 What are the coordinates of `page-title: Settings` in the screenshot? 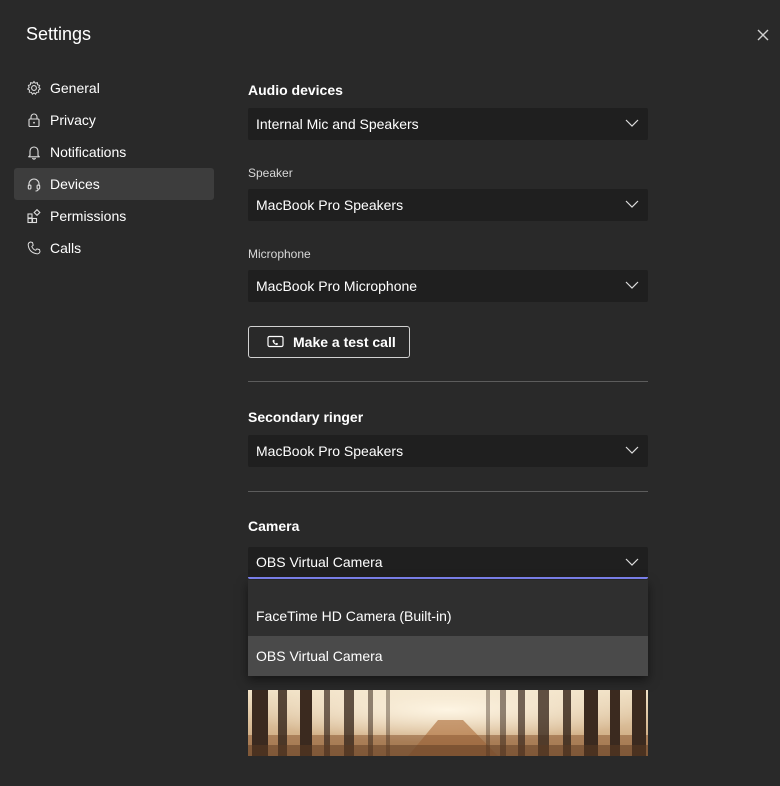 It's located at (59, 34).